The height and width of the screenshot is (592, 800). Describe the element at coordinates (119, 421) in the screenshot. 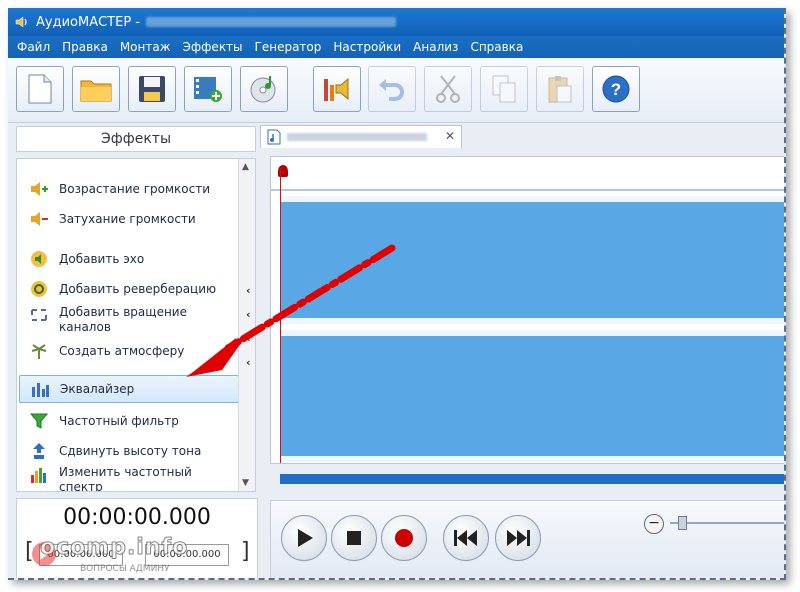

I see `effect-label: Частотный фильтр` at that location.